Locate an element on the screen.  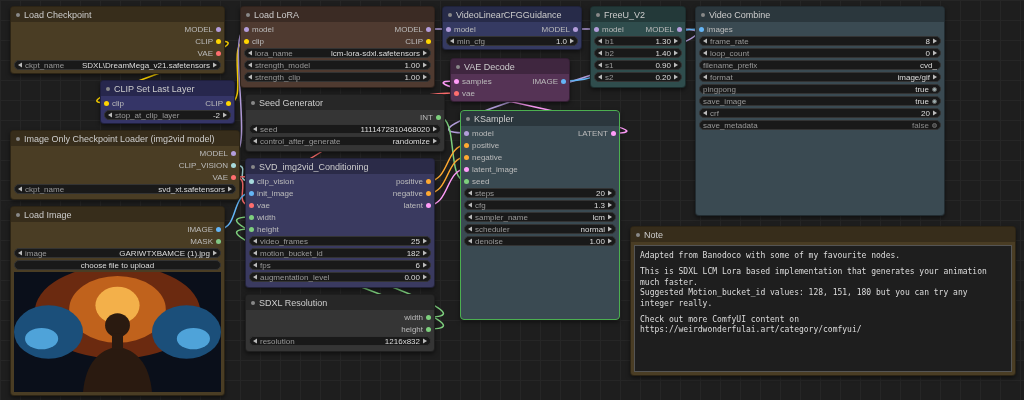
number-widget: min_cfg 1.0 is located at coordinates (512, 41).